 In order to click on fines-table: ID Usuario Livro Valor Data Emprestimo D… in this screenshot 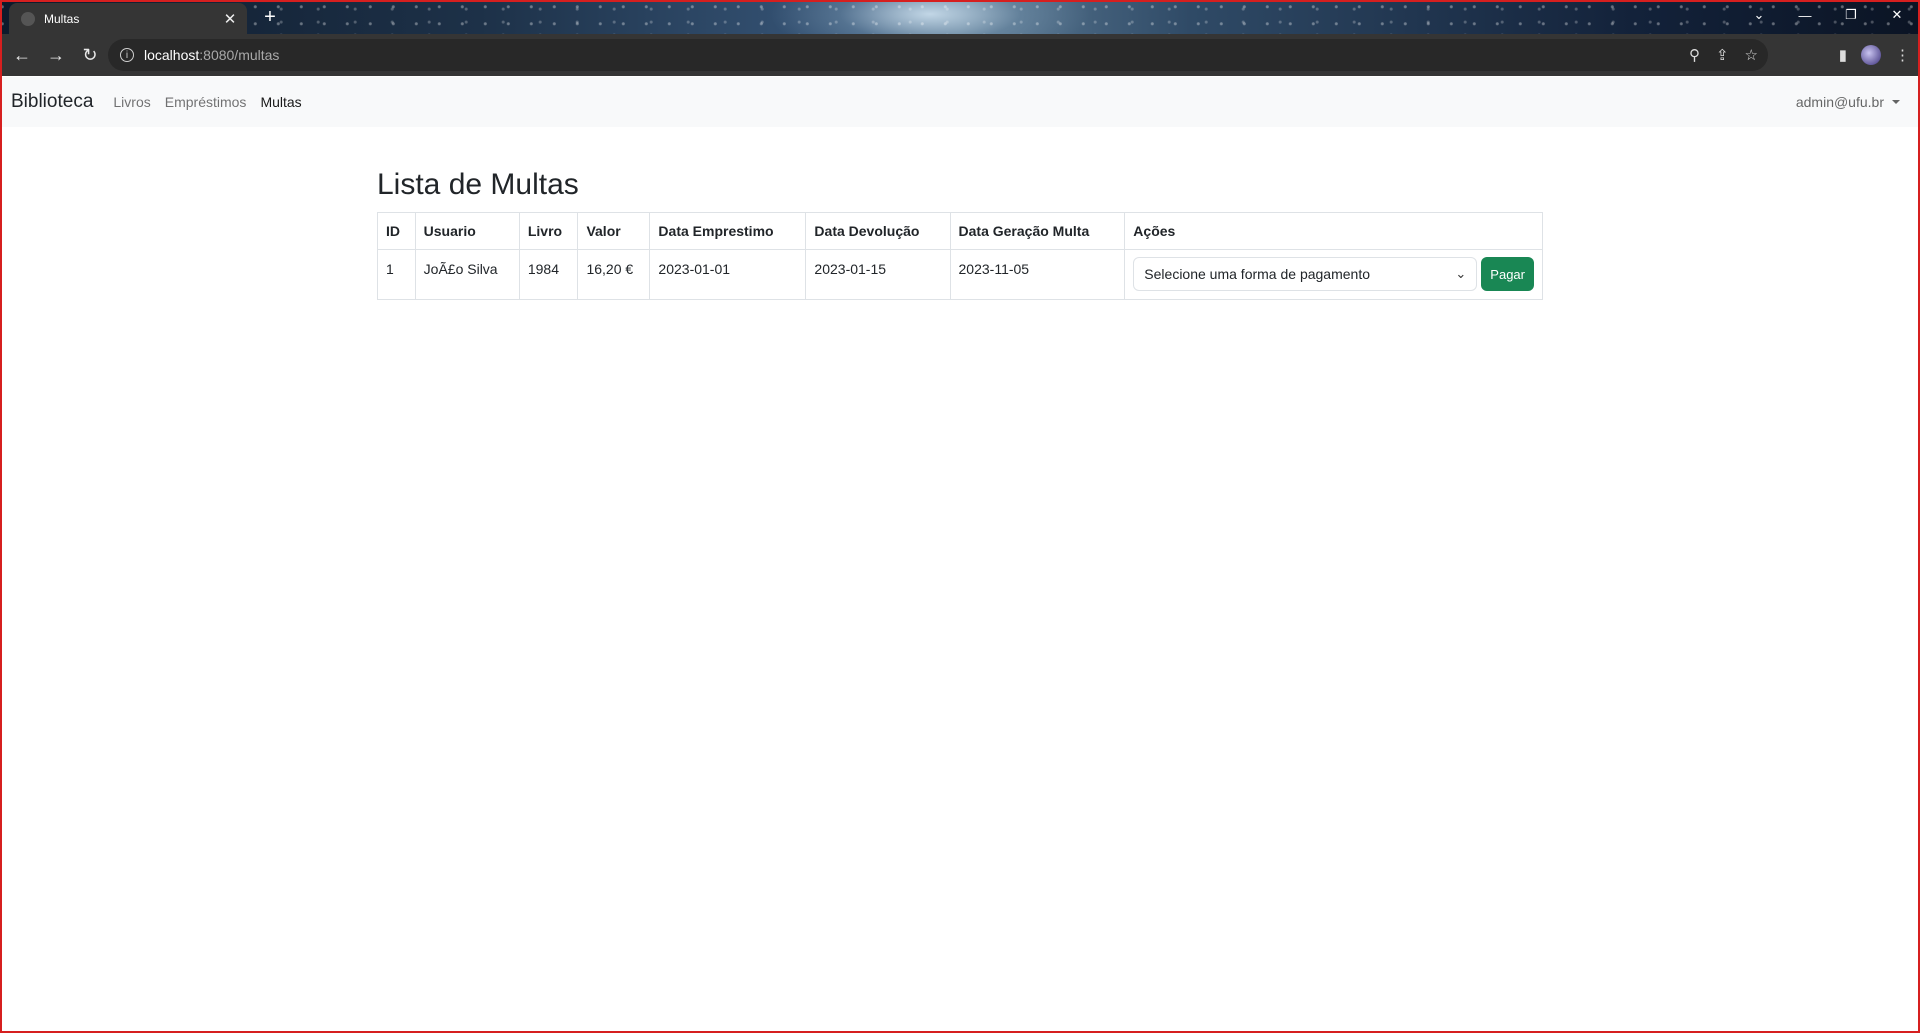, I will do `click(960, 256)`.